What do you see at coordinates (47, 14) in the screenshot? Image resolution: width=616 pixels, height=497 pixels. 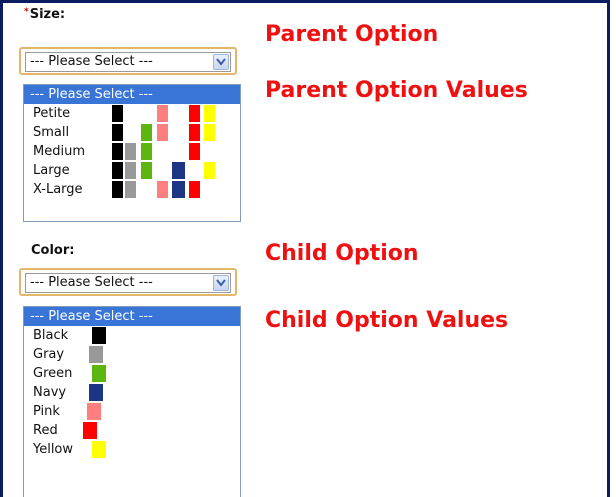 I see `size-label-text: Size:` at bounding box center [47, 14].